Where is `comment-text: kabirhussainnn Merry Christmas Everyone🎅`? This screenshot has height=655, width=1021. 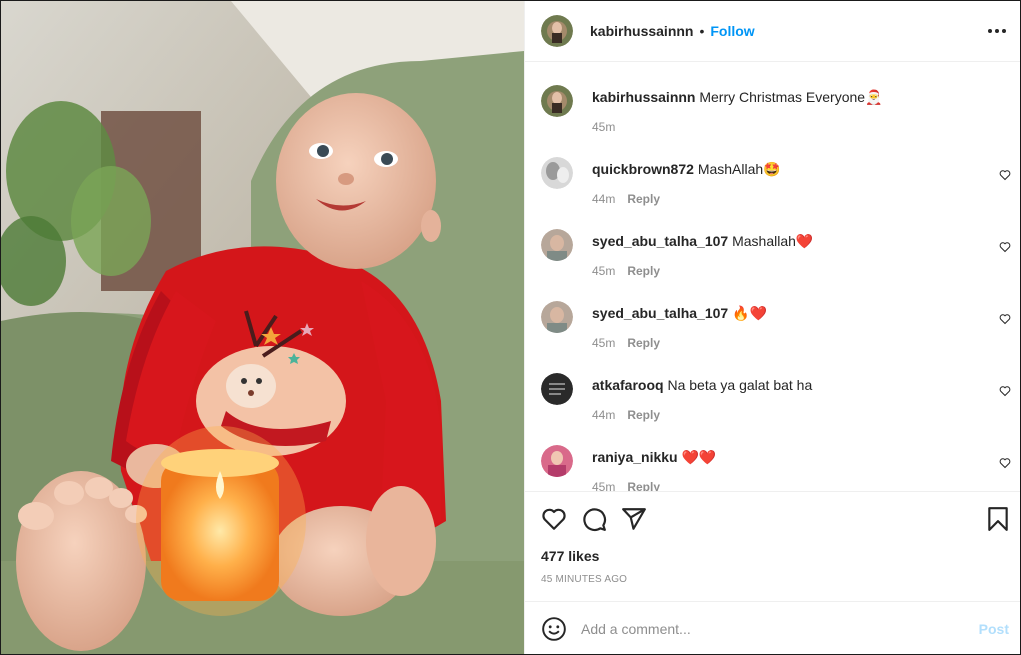
comment-text: kabirhussainnn Merry Christmas Everyone🎅 is located at coordinates (737, 97).